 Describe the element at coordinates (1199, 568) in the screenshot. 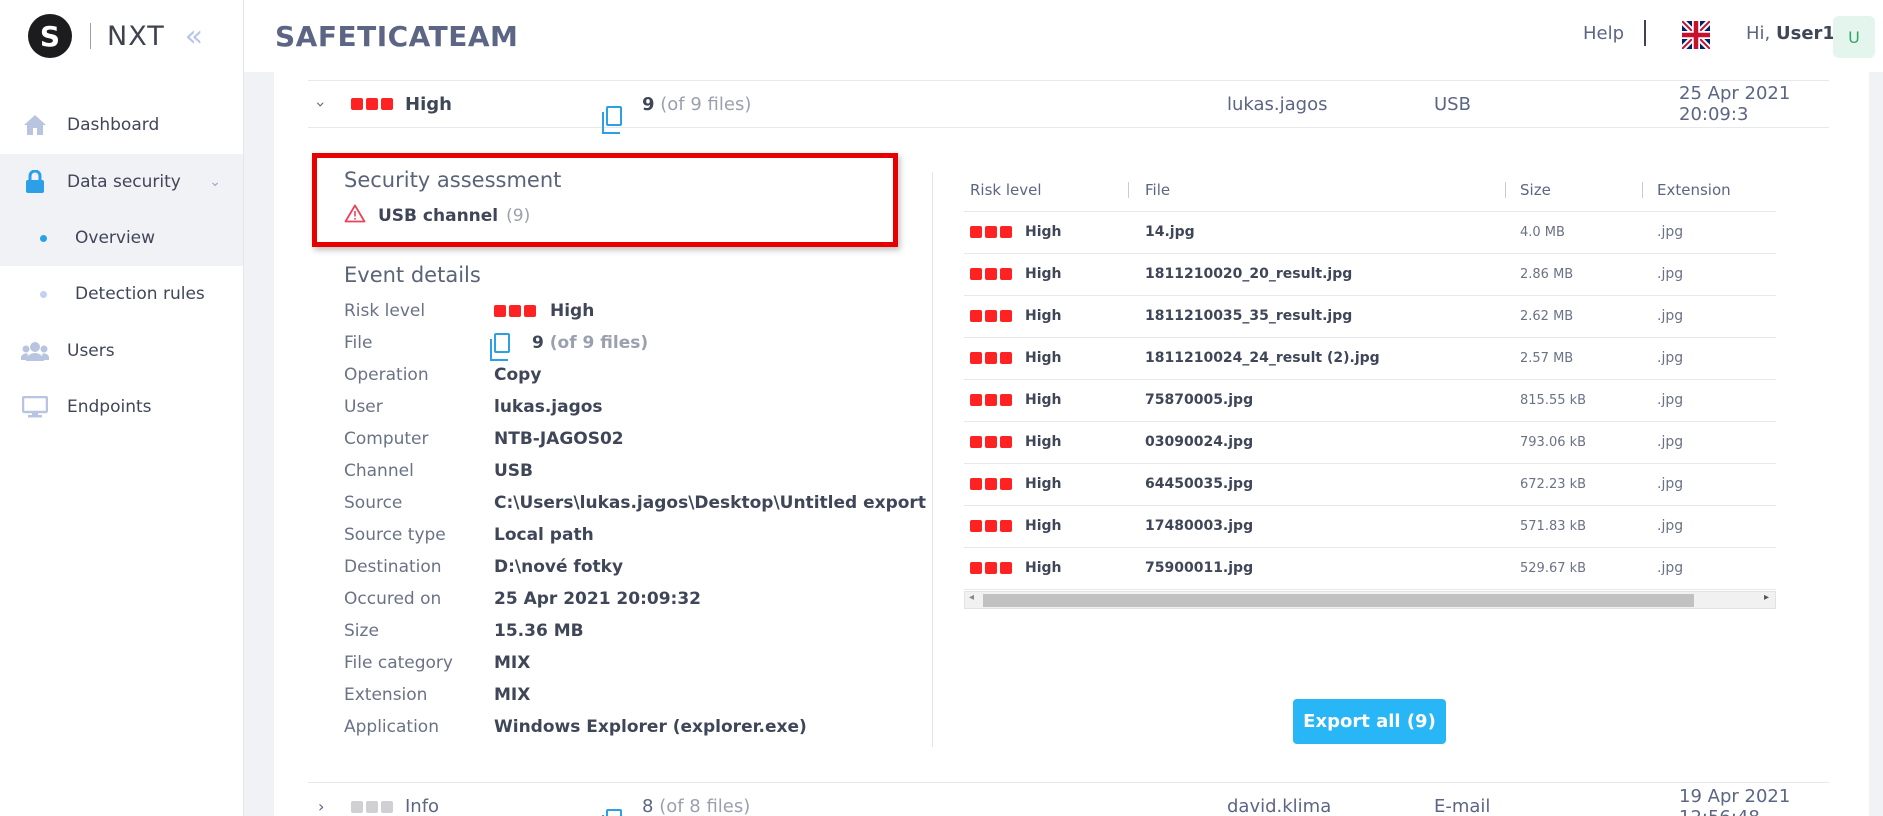

I see `file-name: 75900011.jpg` at that location.